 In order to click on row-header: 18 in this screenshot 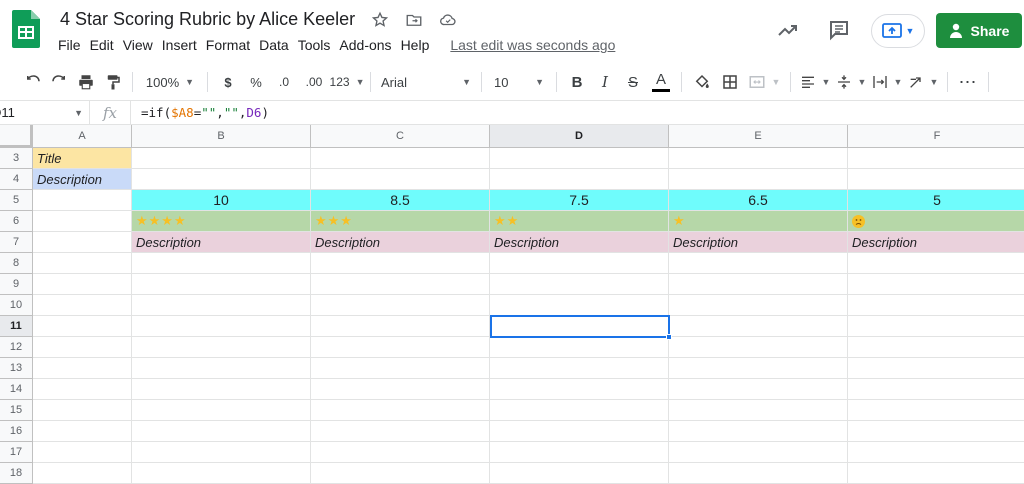, I will do `click(16, 473)`.